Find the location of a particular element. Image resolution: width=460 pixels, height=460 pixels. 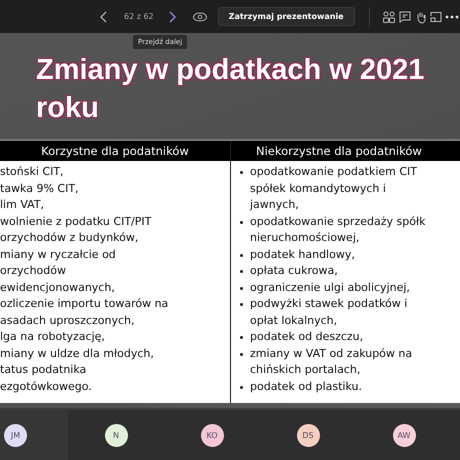

list-item: podatek od plastiku. is located at coordinates (305, 386).